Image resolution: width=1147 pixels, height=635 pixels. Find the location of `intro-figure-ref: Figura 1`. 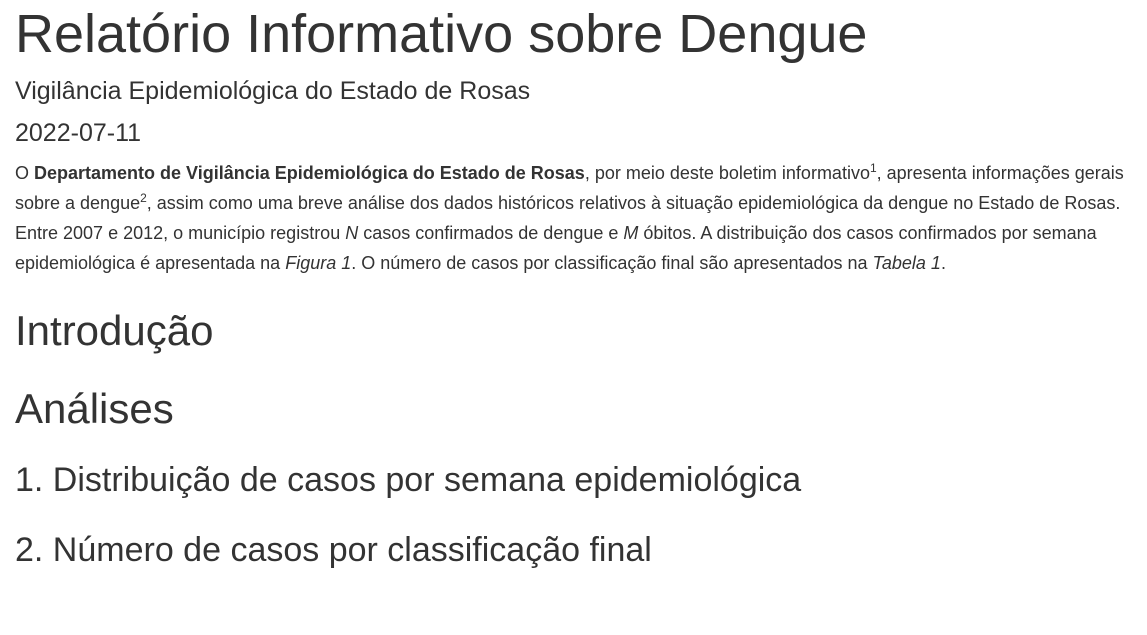

intro-figure-ref: Figura 1 is located at coordinates (318, 263).